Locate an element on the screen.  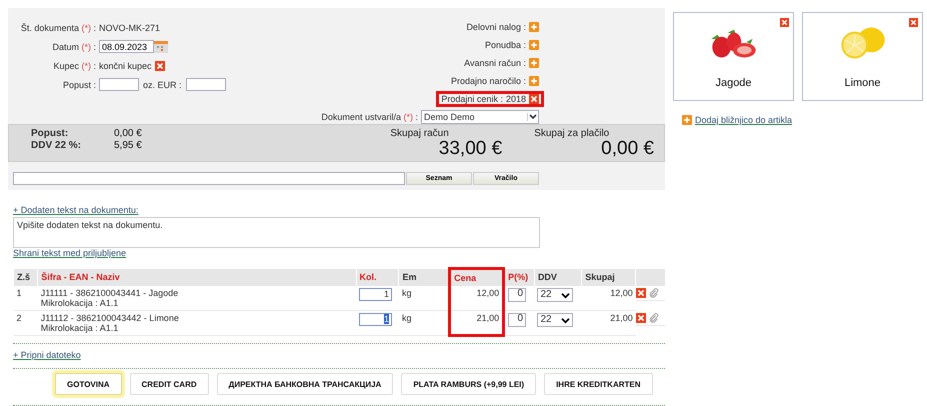
total-label: Skupaj račun is located at coordinates (419, 133).